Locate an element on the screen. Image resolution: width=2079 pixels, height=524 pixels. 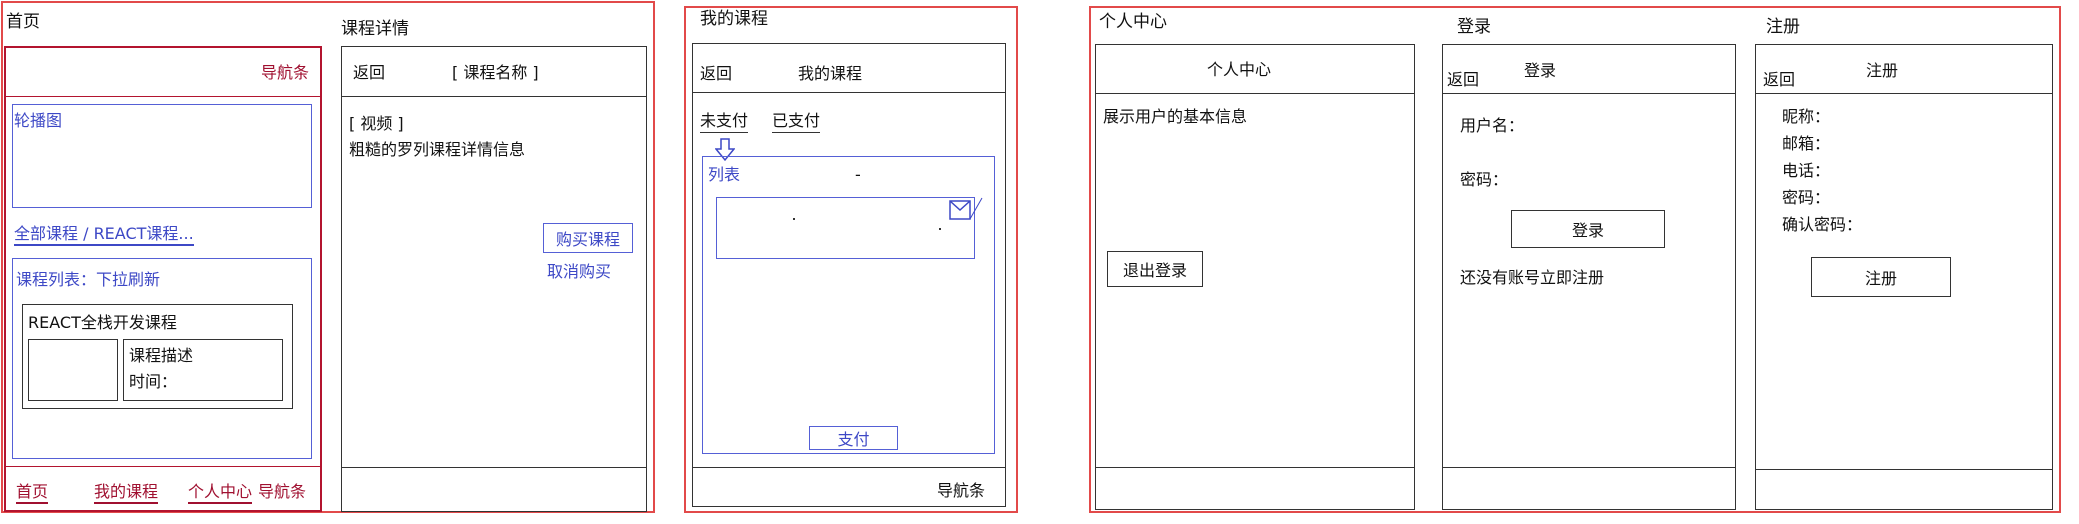
profile-bottom-divider is located at coordinates (1255, 467).